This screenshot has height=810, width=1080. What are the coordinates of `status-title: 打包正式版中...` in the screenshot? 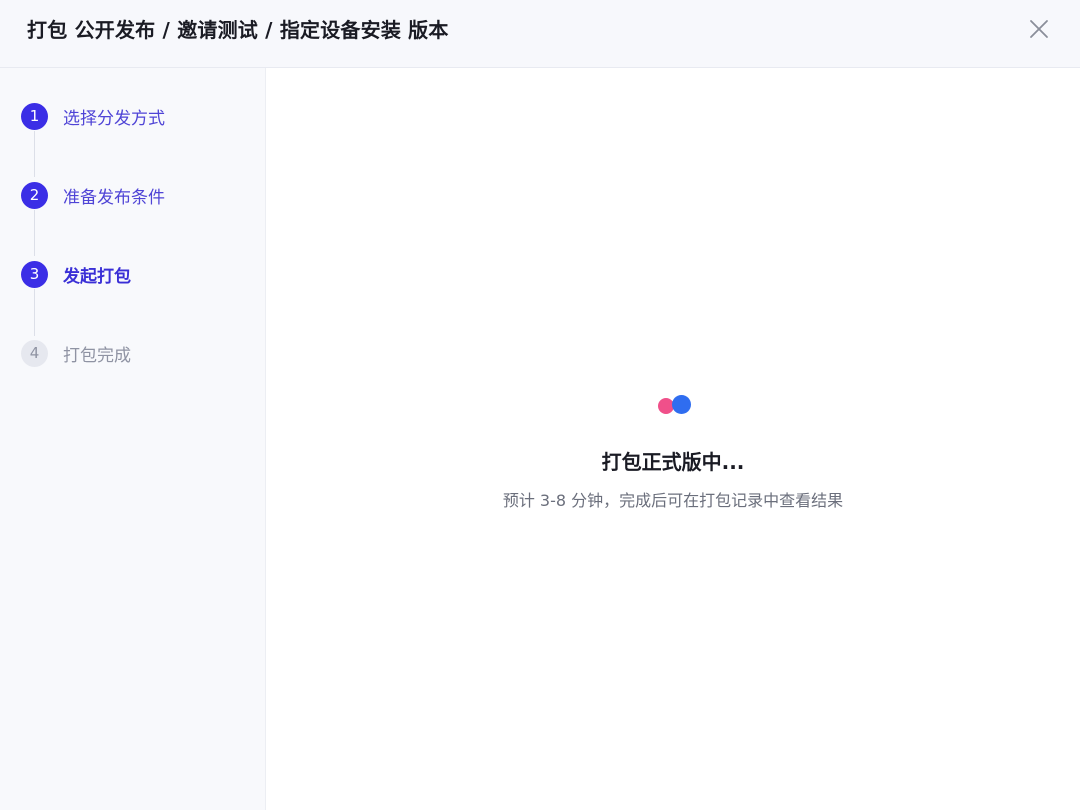 It's located at (673, 462).